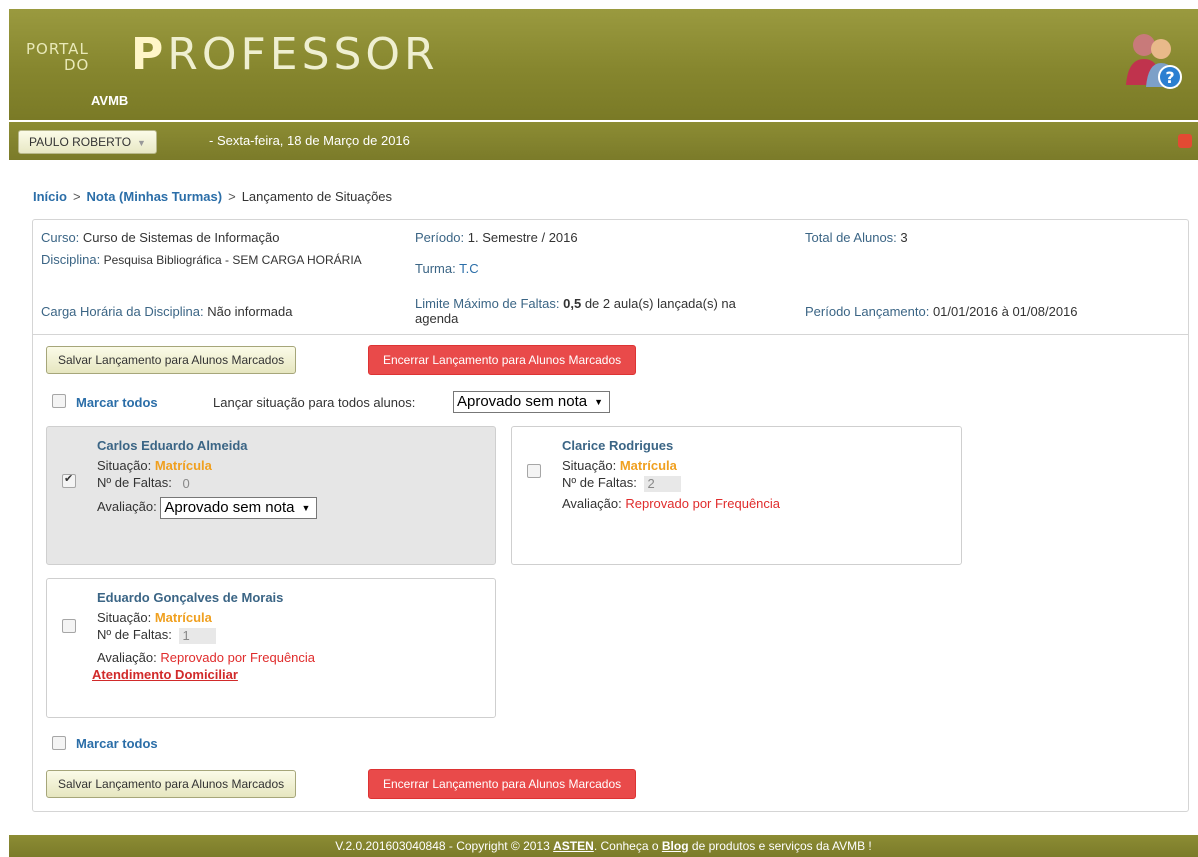 Image resolution: width=1198 pixels, height=857 pixels. I want to click on faltas-input: 1, so click(198, 635).